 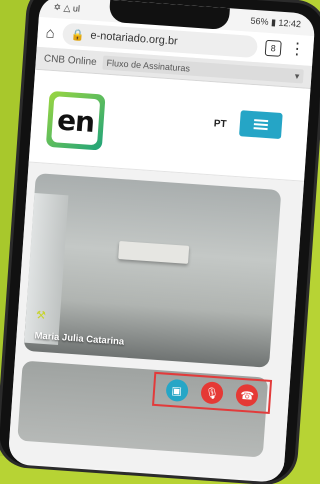 What do you see at coordinates (70, 60) in the screenshot?
I see `cnb-label: CNB Online` at bounding box center [70, 60].